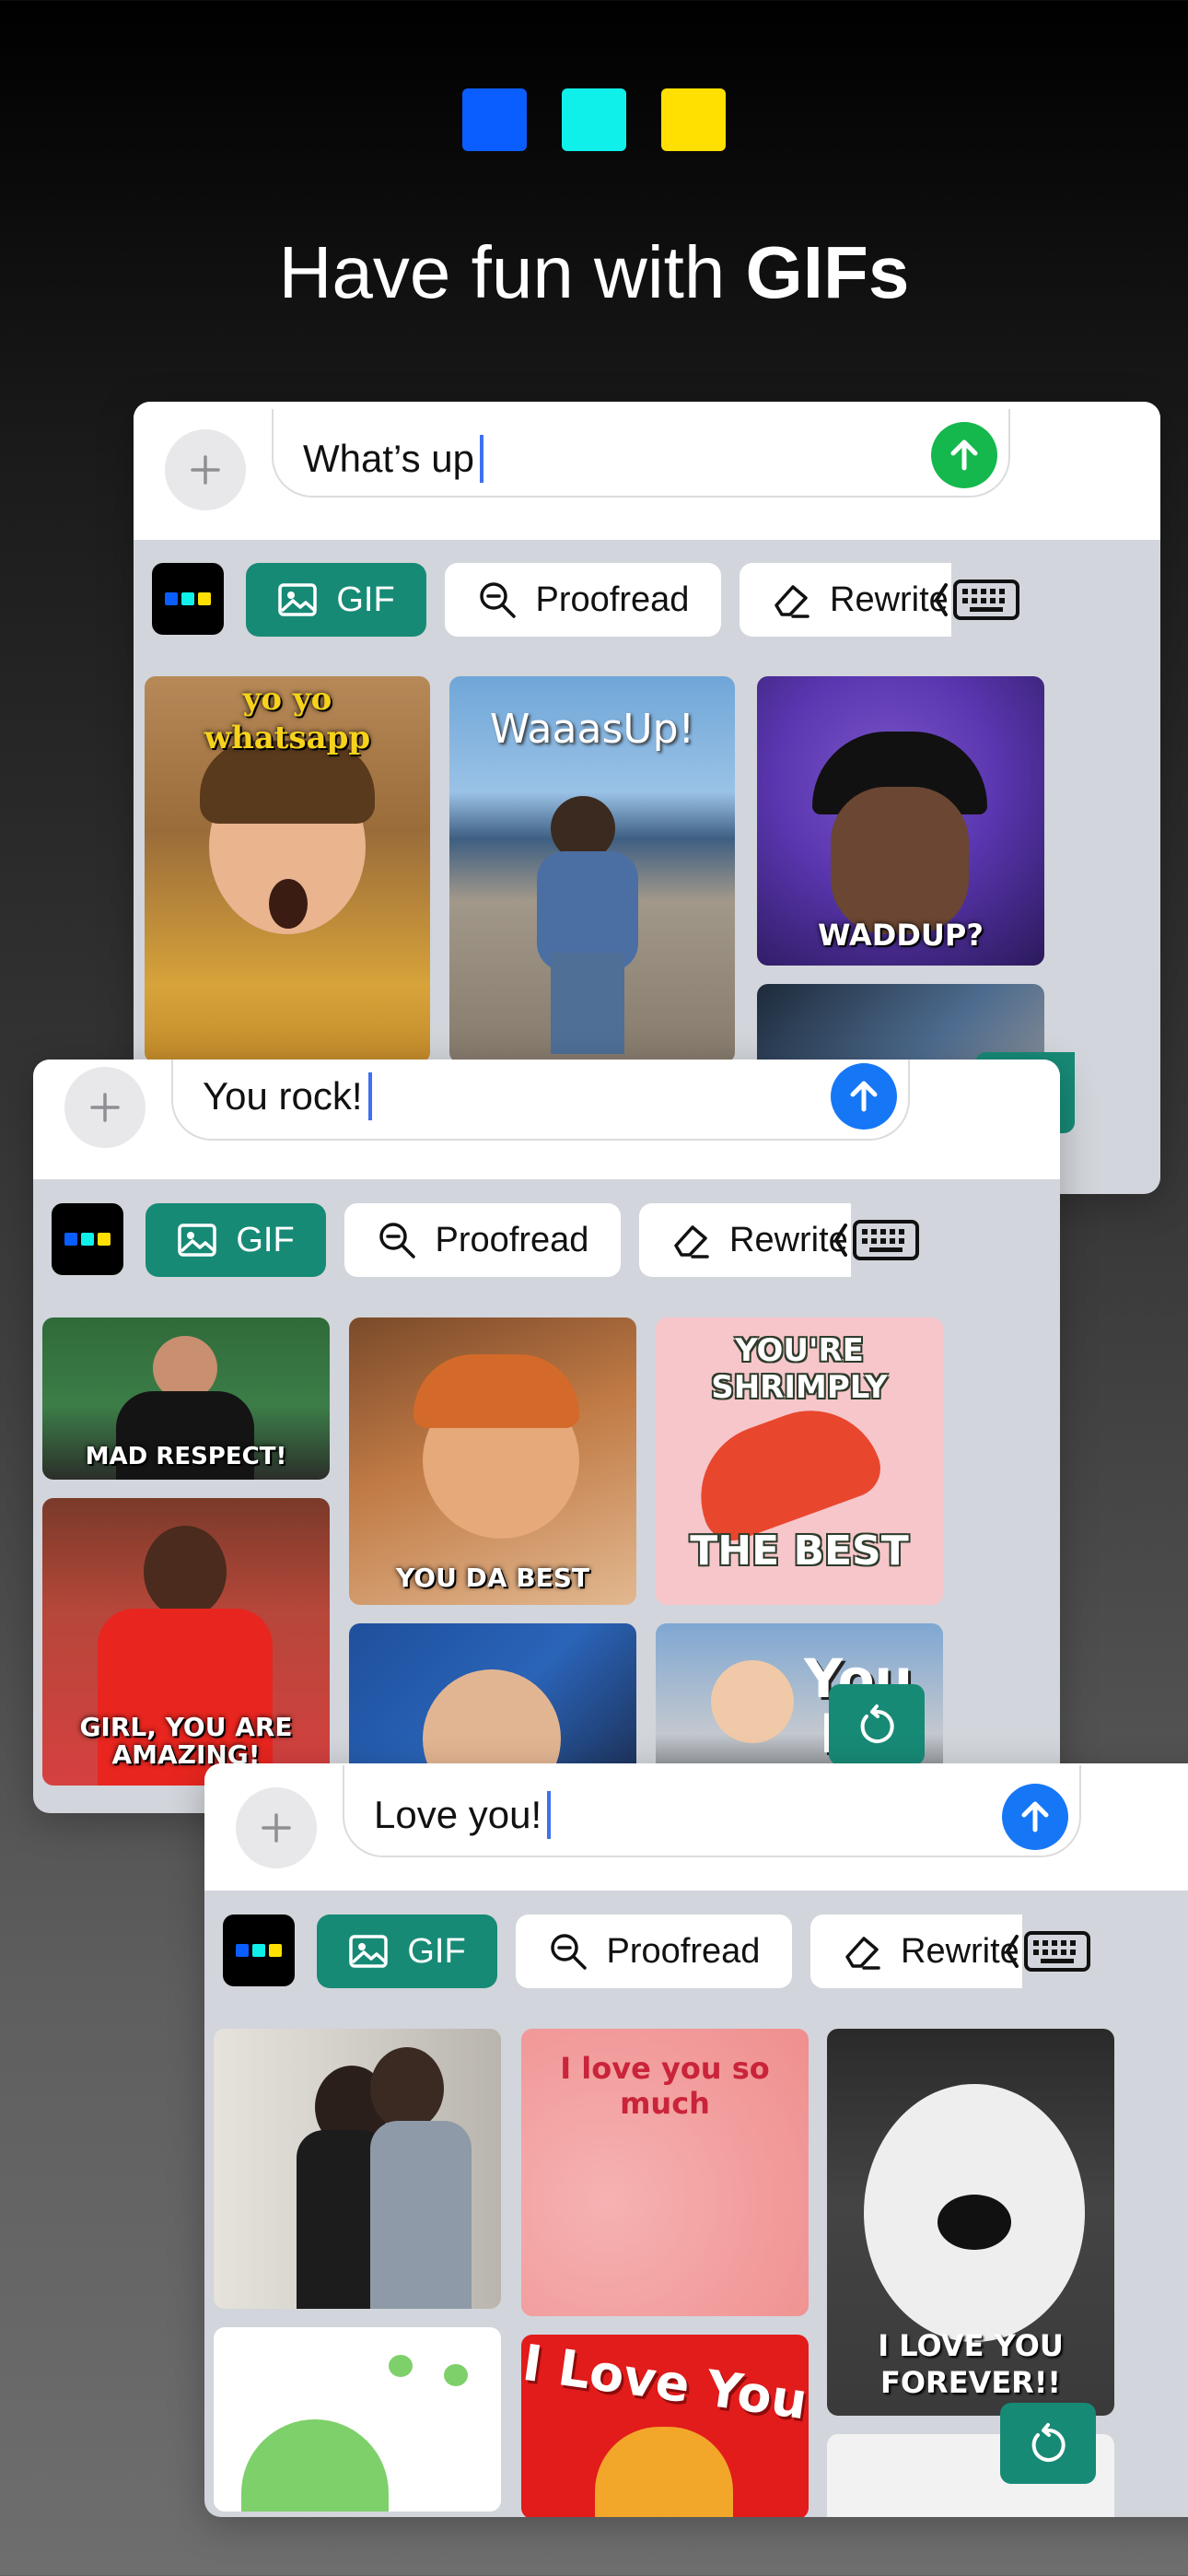 This screenshot has height=2576, width=1188. What do you see at coordinates (186, 1398) in the screenshot?
I see `gif-thumbnail: MAD RESPECT!` at bounding box center [186, 1398].